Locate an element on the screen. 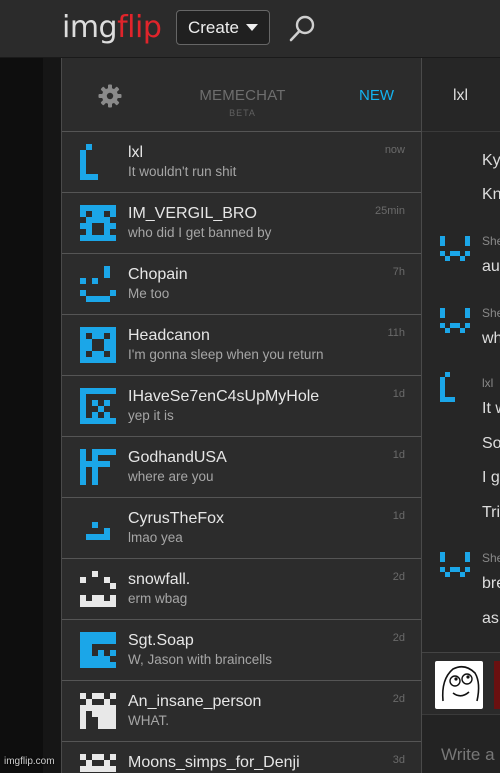  chat-username: GodhandUSA is located at coordinates (177, 457).